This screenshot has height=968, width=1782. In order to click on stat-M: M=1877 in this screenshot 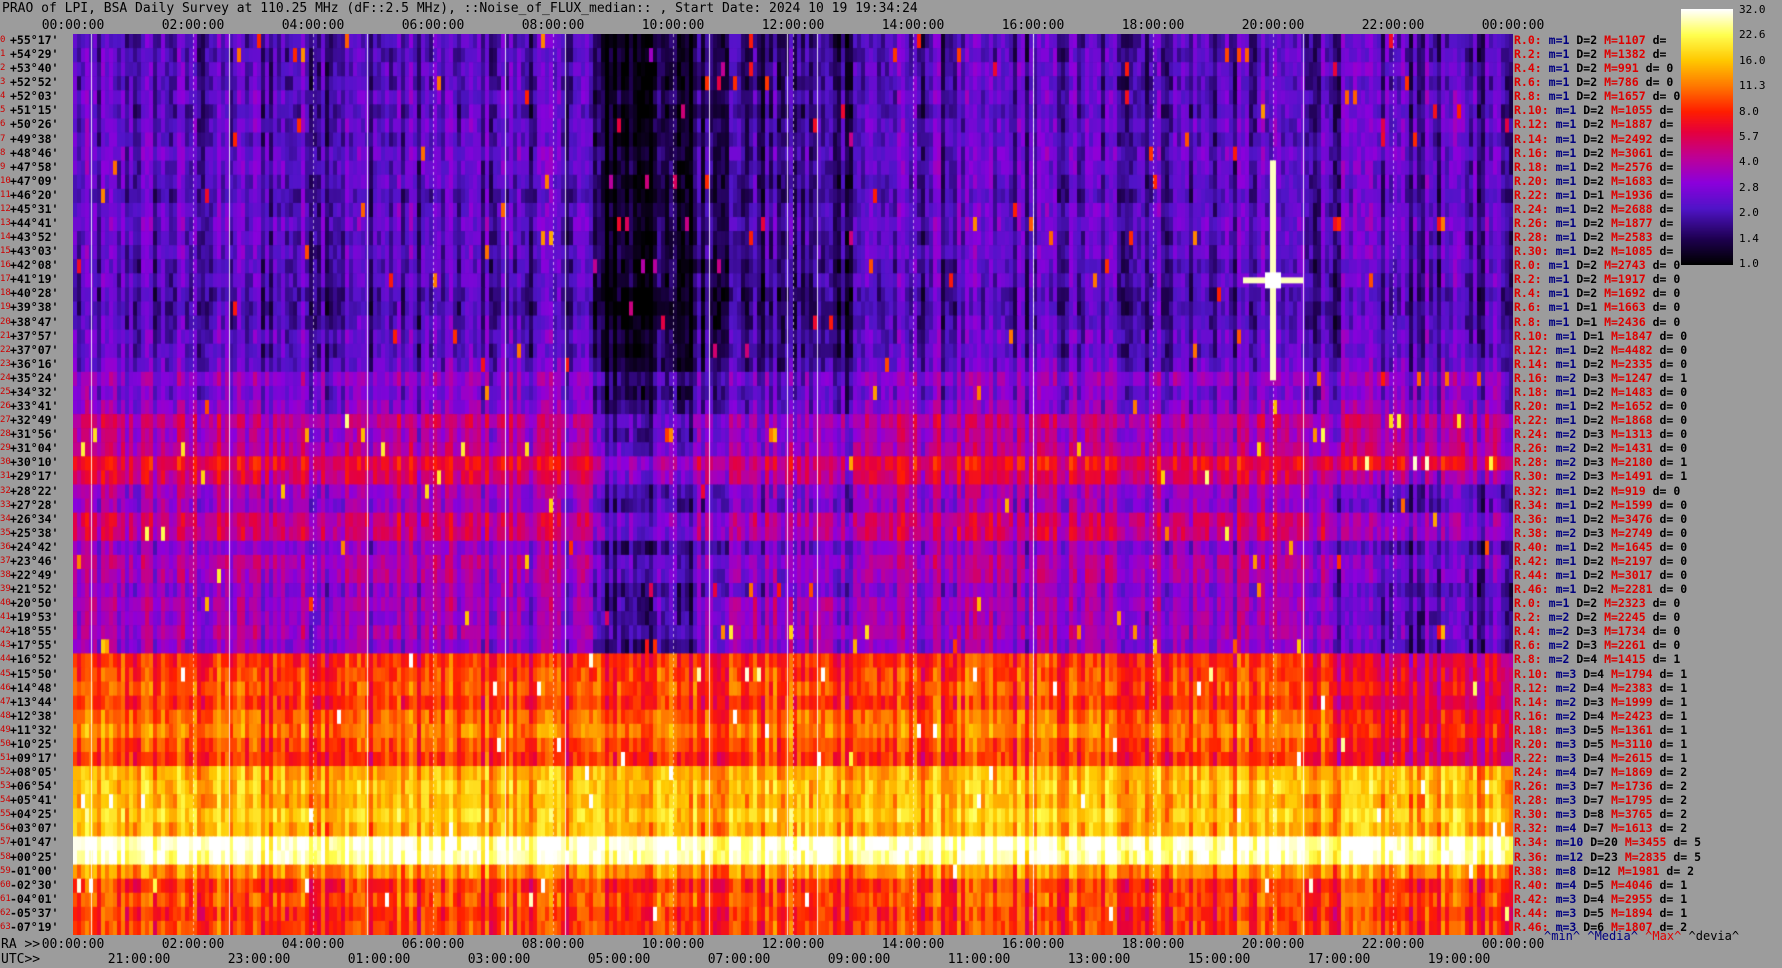, I will do `click(1632, 223)`.